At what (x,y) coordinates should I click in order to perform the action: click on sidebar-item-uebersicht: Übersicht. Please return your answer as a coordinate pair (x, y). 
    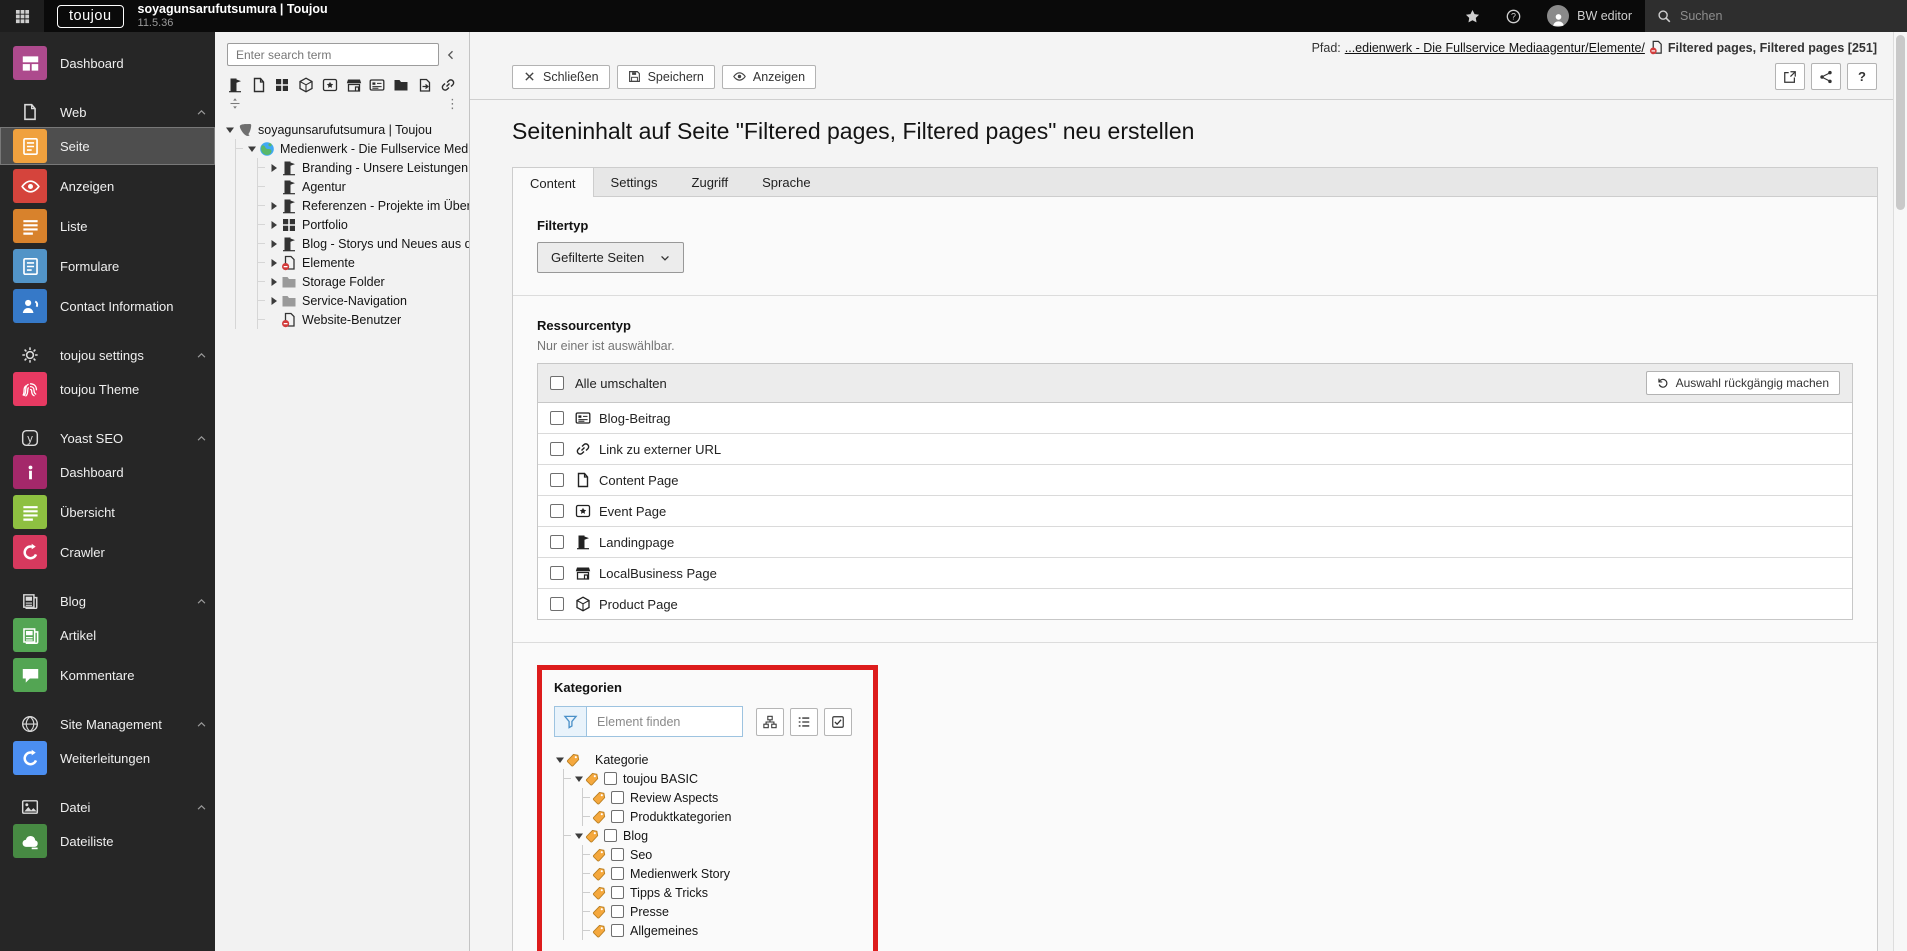
    Looking at the image, I should click on (107, 512).